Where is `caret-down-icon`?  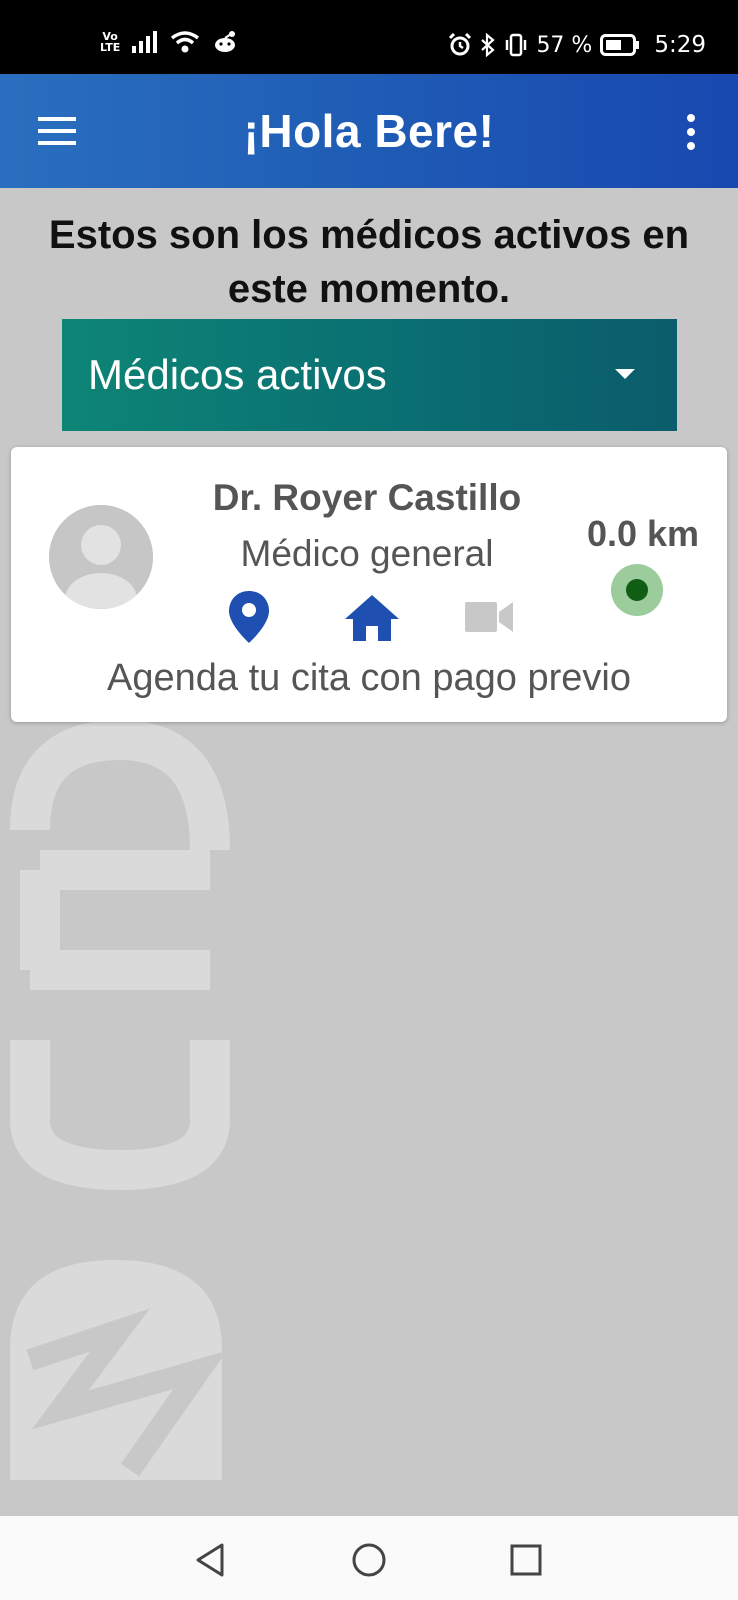
caret-down-icon is located at coordinates (625, 374).